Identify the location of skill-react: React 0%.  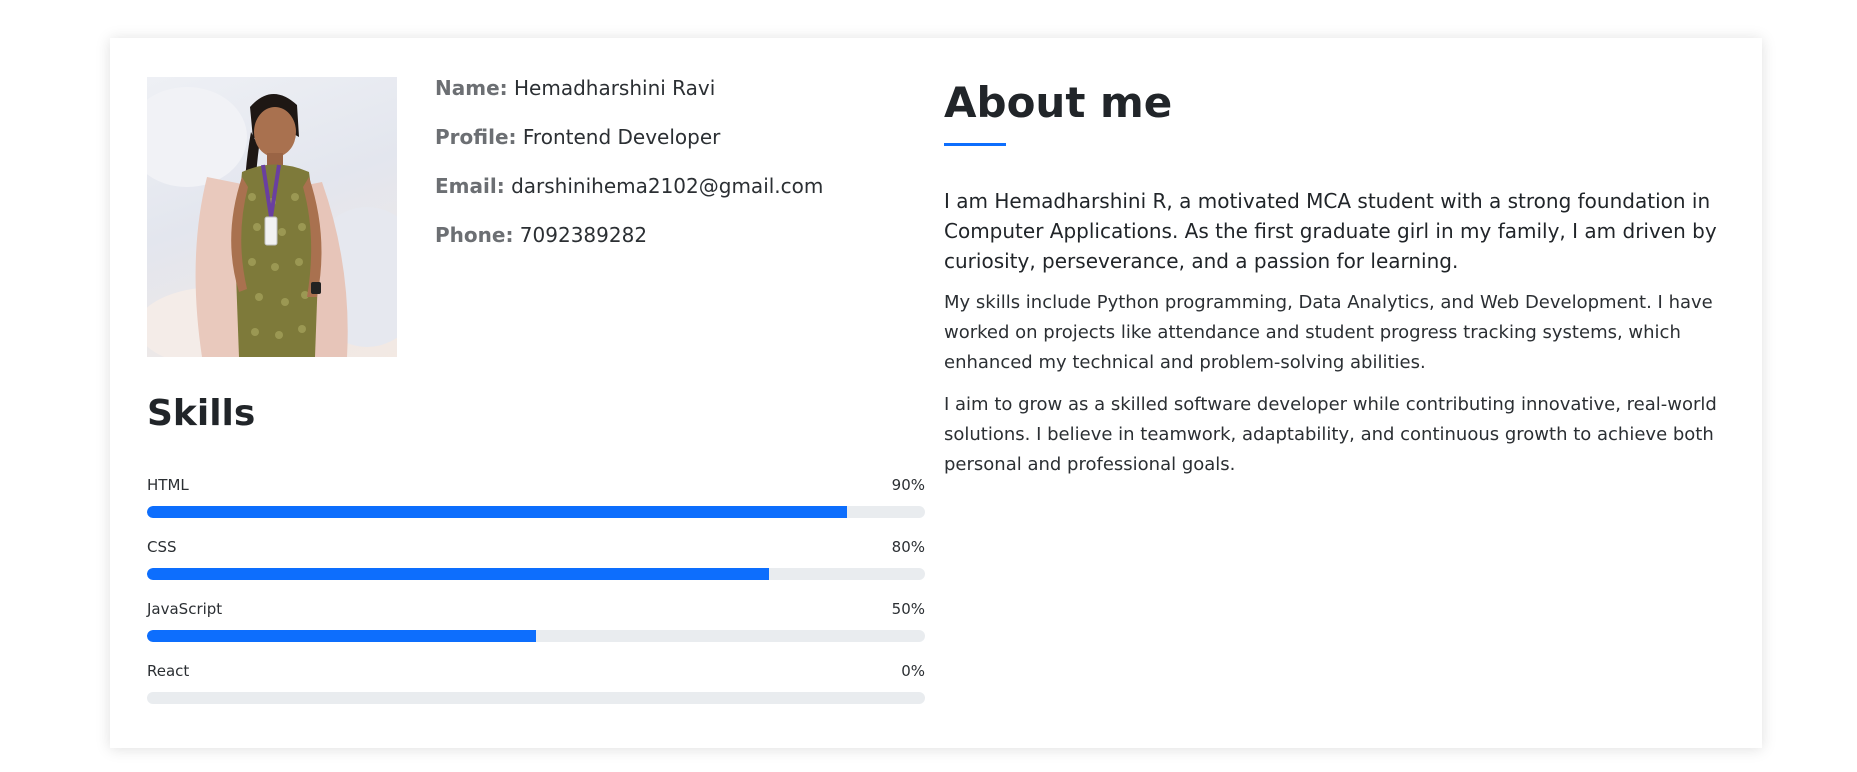
(536, 693).